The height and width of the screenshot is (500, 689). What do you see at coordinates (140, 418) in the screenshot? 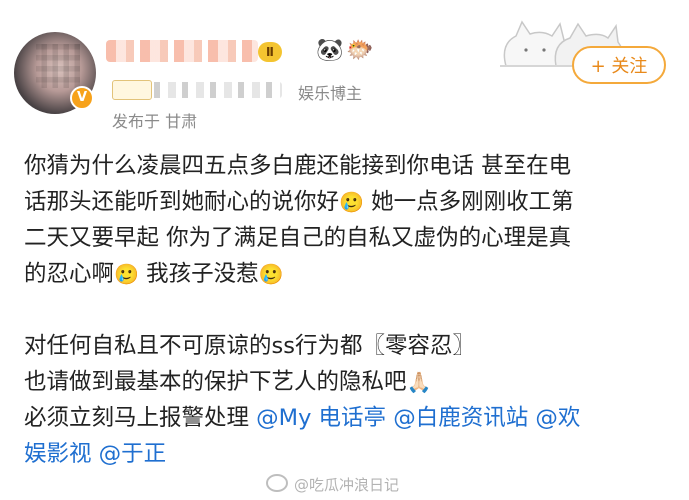
I see `post-text: 必须立刻马上报警处理` at bounding box center [140, 418].